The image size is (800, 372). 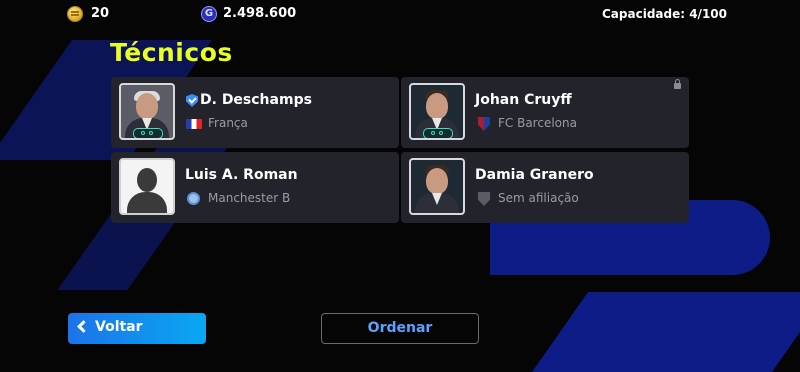 I want to click on gp-count: 2.498.600, so click(x=260, y=13).